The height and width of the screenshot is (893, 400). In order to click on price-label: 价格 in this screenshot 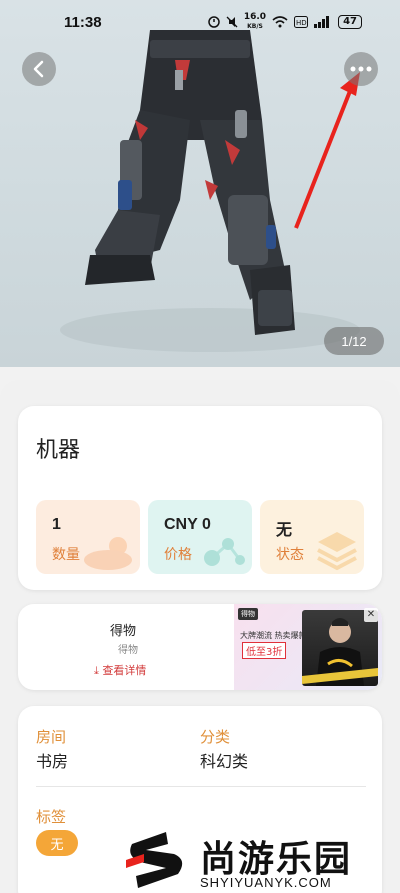, I will do `click(178, 555)`.